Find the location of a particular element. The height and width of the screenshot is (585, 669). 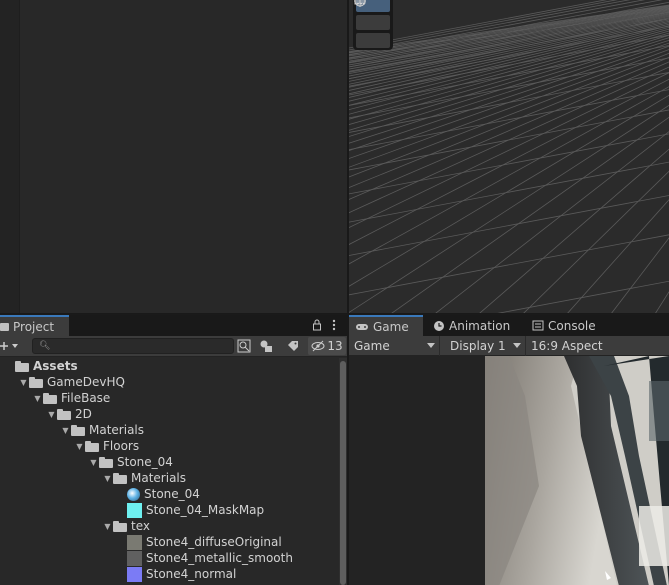

folder-icon is located at coordinates (4, 326).